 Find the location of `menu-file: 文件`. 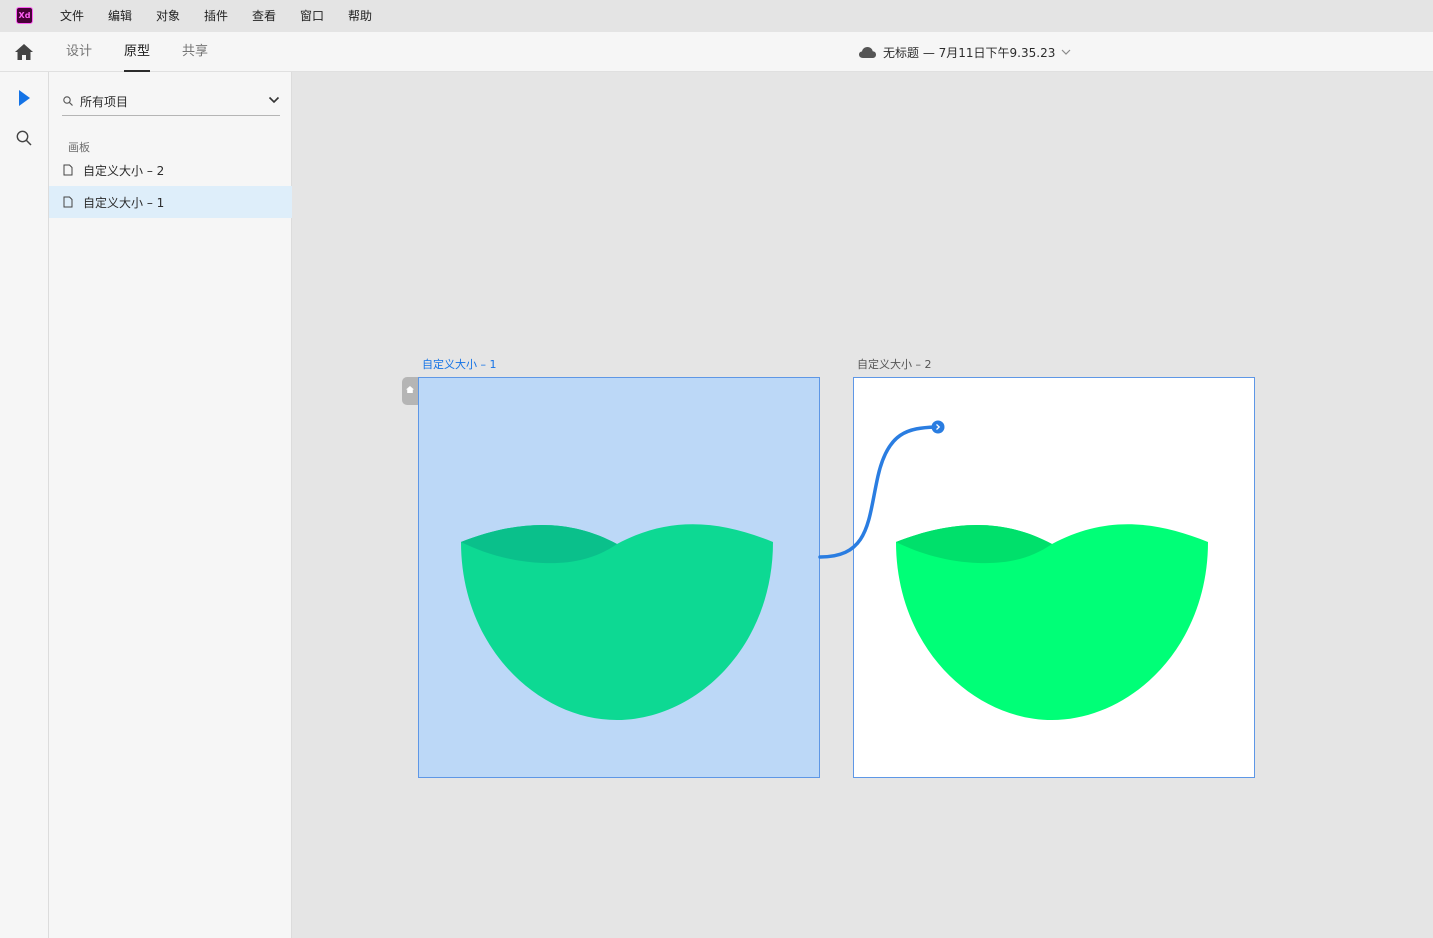

menu-file: 文件 is located at coordinates (72, 16).